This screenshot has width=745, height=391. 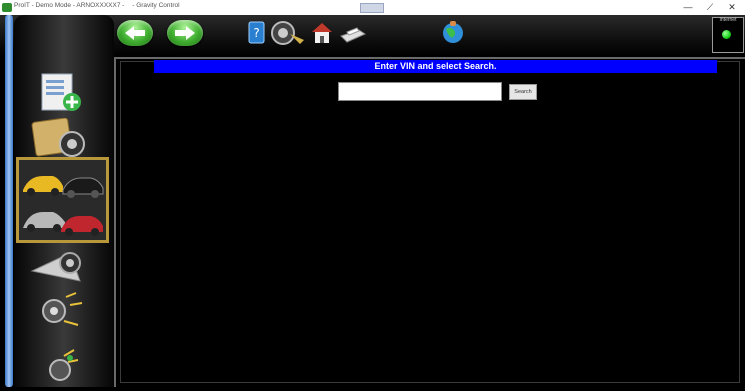 What do you see at coordinates (61, 92) in the screenshot?
I see `add-document-icon` at bounding box center [61, 92].